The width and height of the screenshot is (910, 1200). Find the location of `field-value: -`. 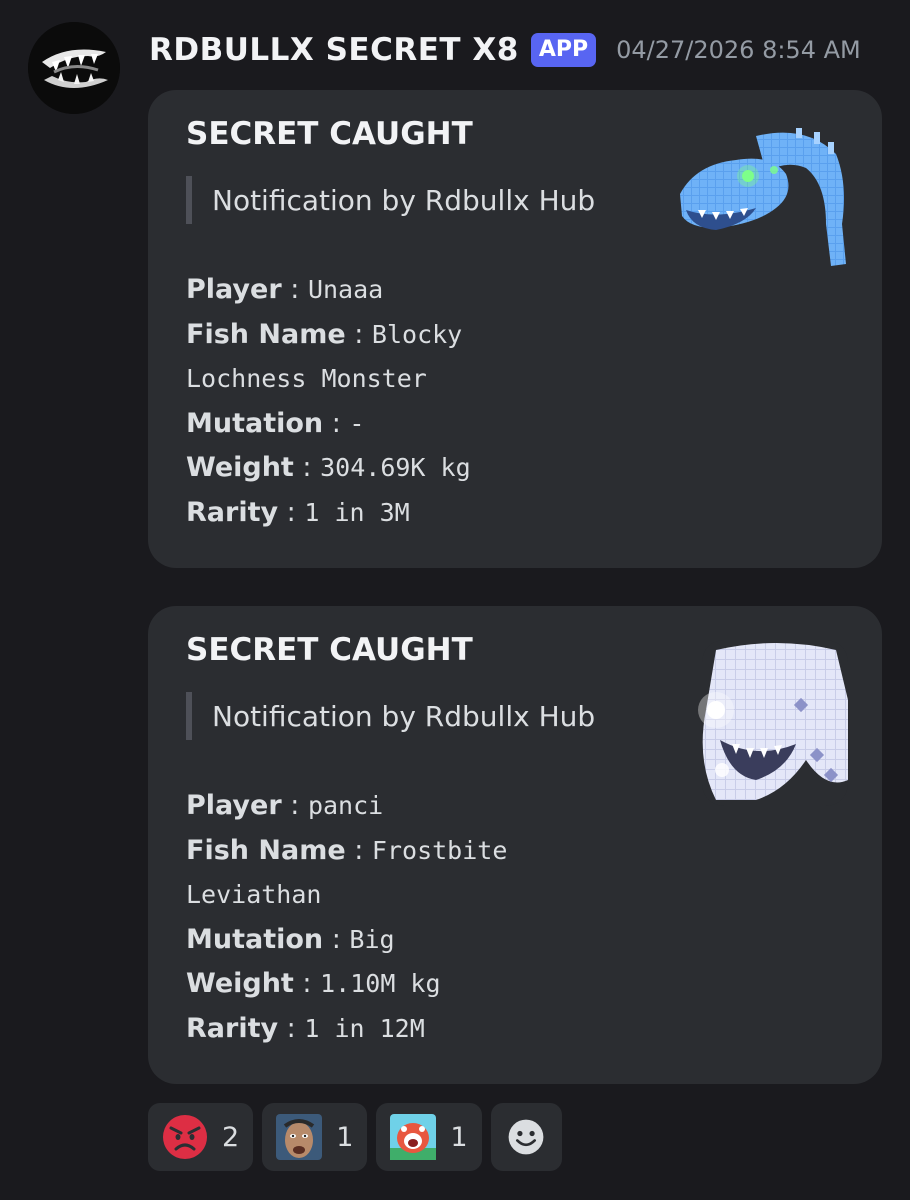

field-value: - is located at coordinates (357, 423).